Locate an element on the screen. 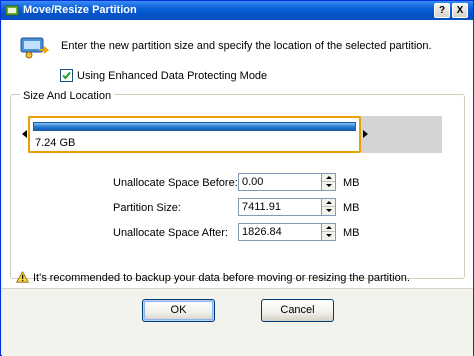 The width and height of the screenshot is (474, 356). partition-app-icon is located at coordinates (12, 10).